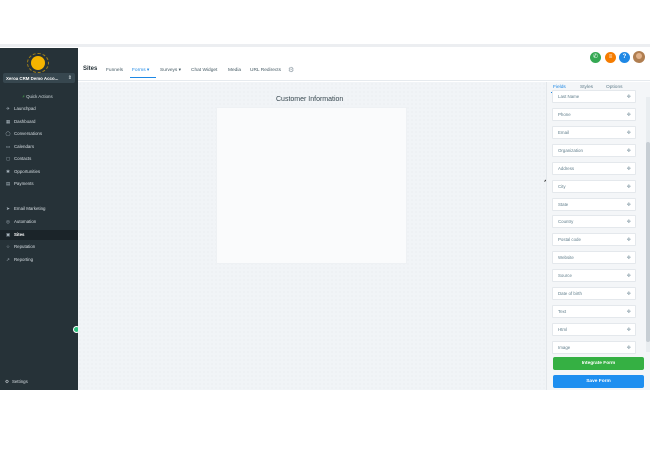 This screenshot has height=450, width=650. Describe the element at coordinates (39, 109) in the screenshot. I see `sidebar-item-launchpad: ✈ Launchpad` at that location.